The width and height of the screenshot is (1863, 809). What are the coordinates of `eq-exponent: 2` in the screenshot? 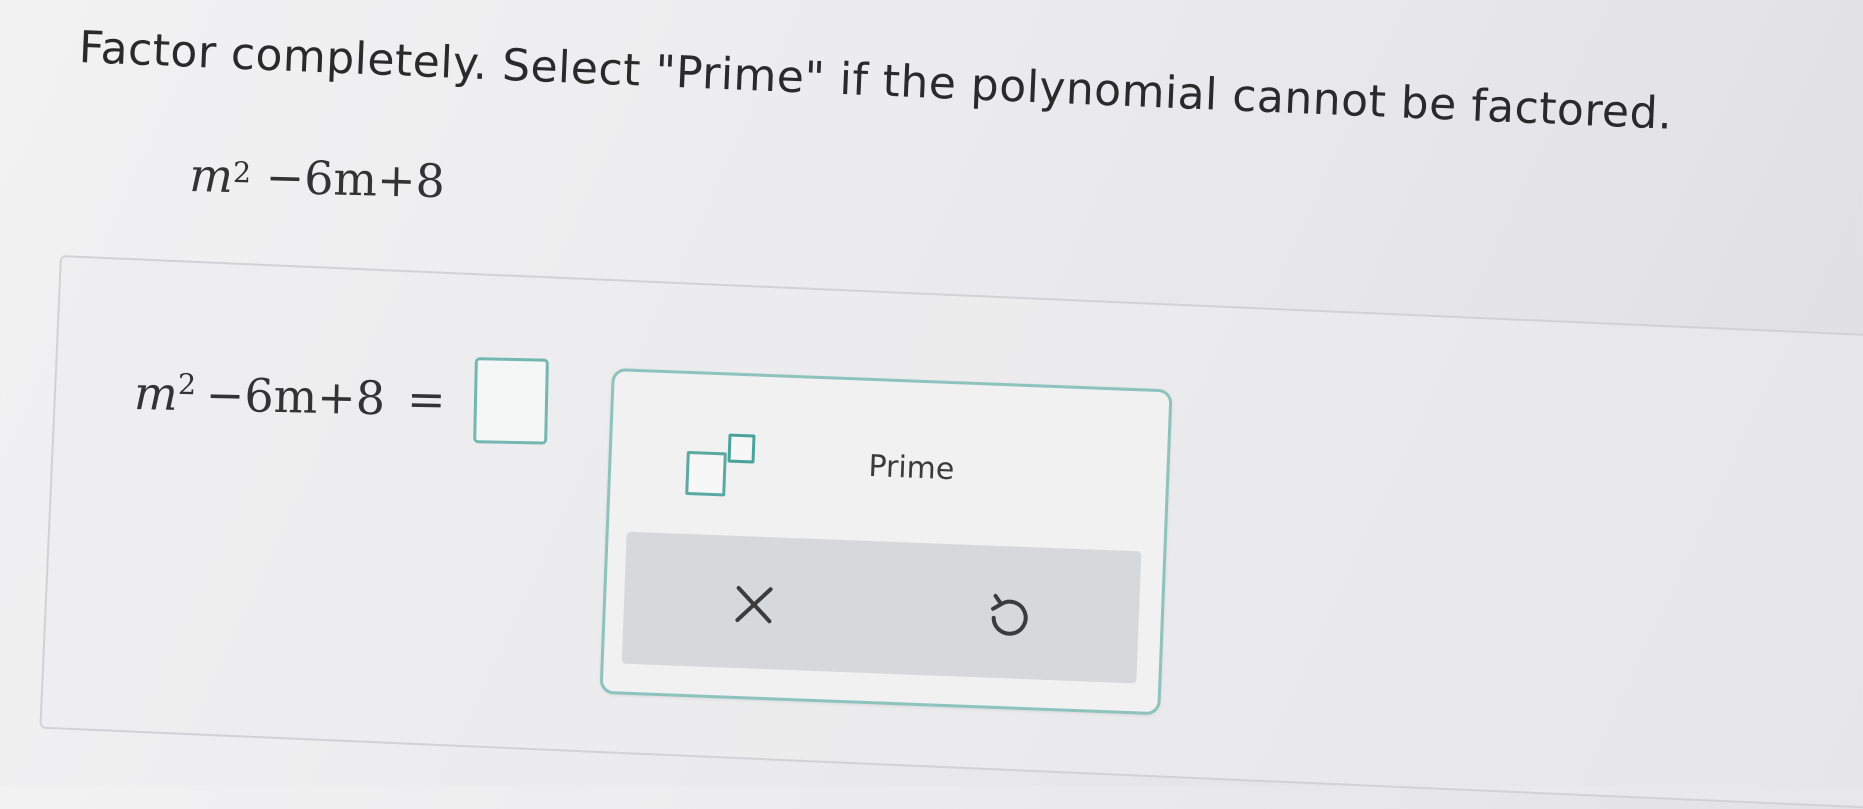 It's located at (187, 384).